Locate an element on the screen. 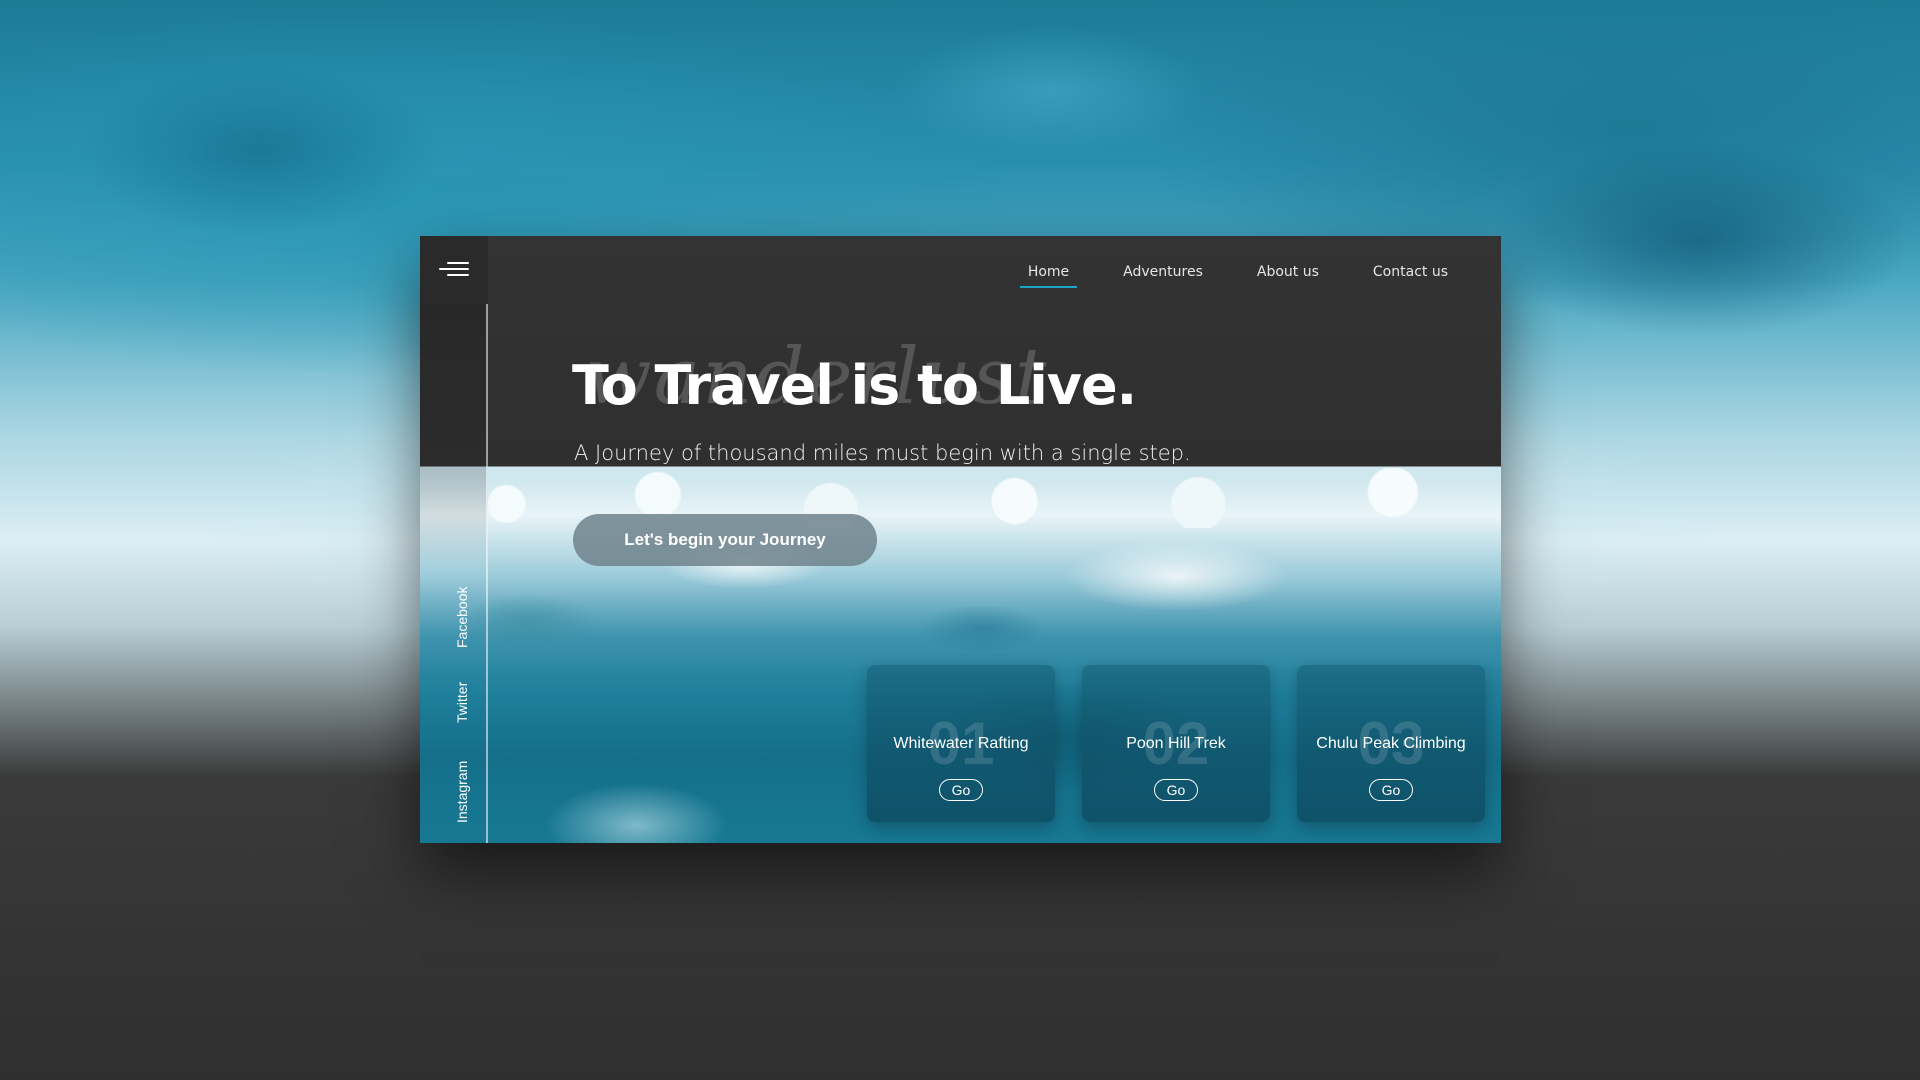  social-link-twitter: Twitter is located at coordinates (462, 702).